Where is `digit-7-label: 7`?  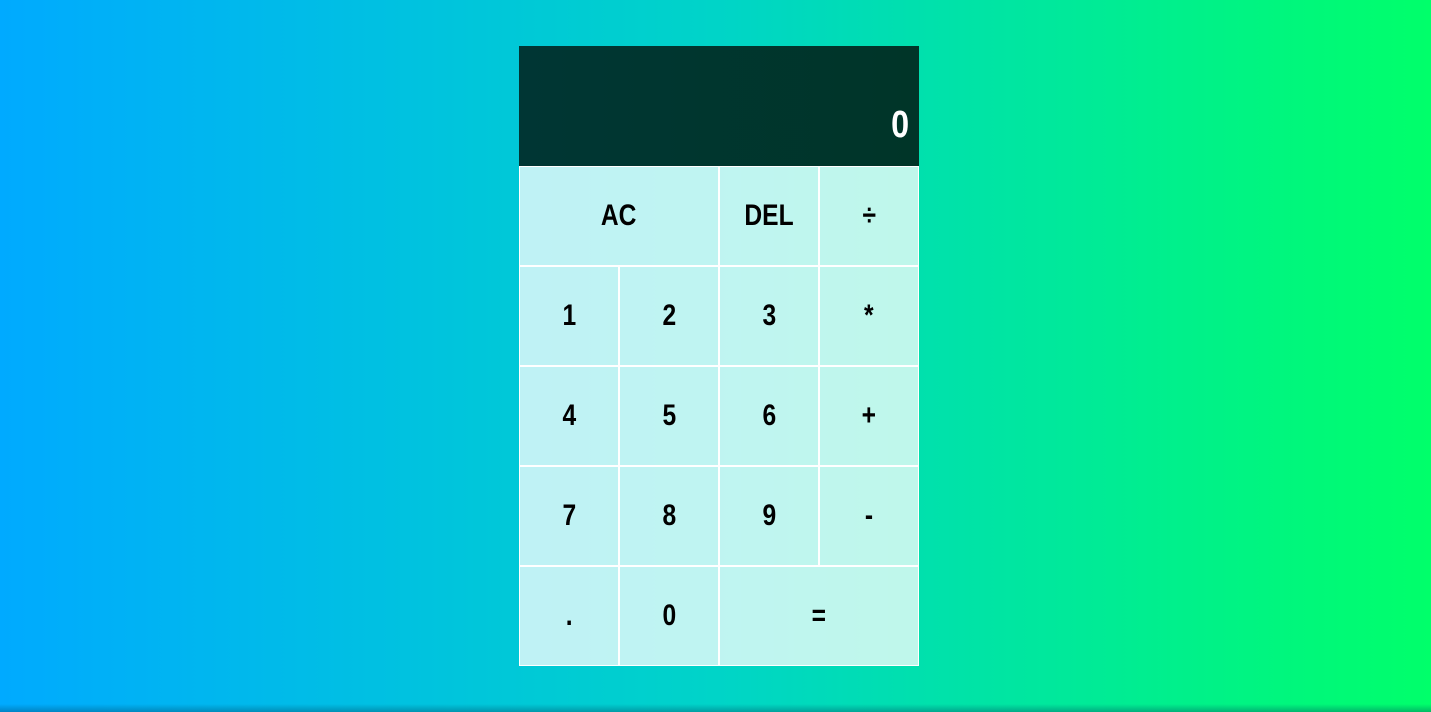
digit-7-label: 7 is located at coordinates (569, 515).